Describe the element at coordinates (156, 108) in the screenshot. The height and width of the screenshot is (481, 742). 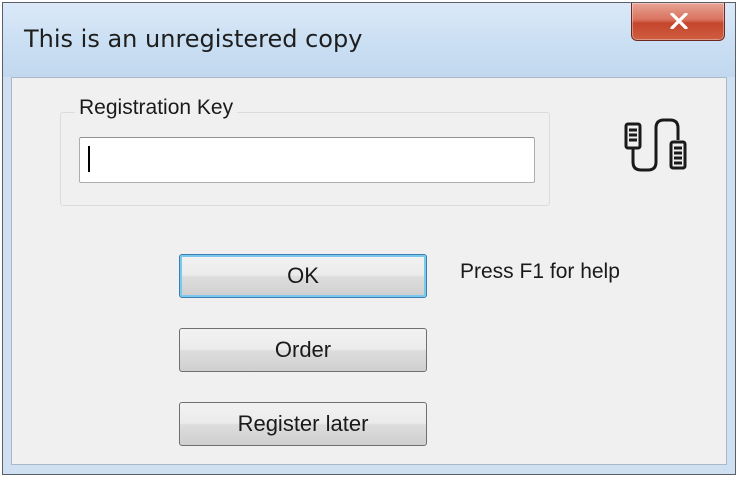
I see `registration-key-label: Registration Key` at that location.